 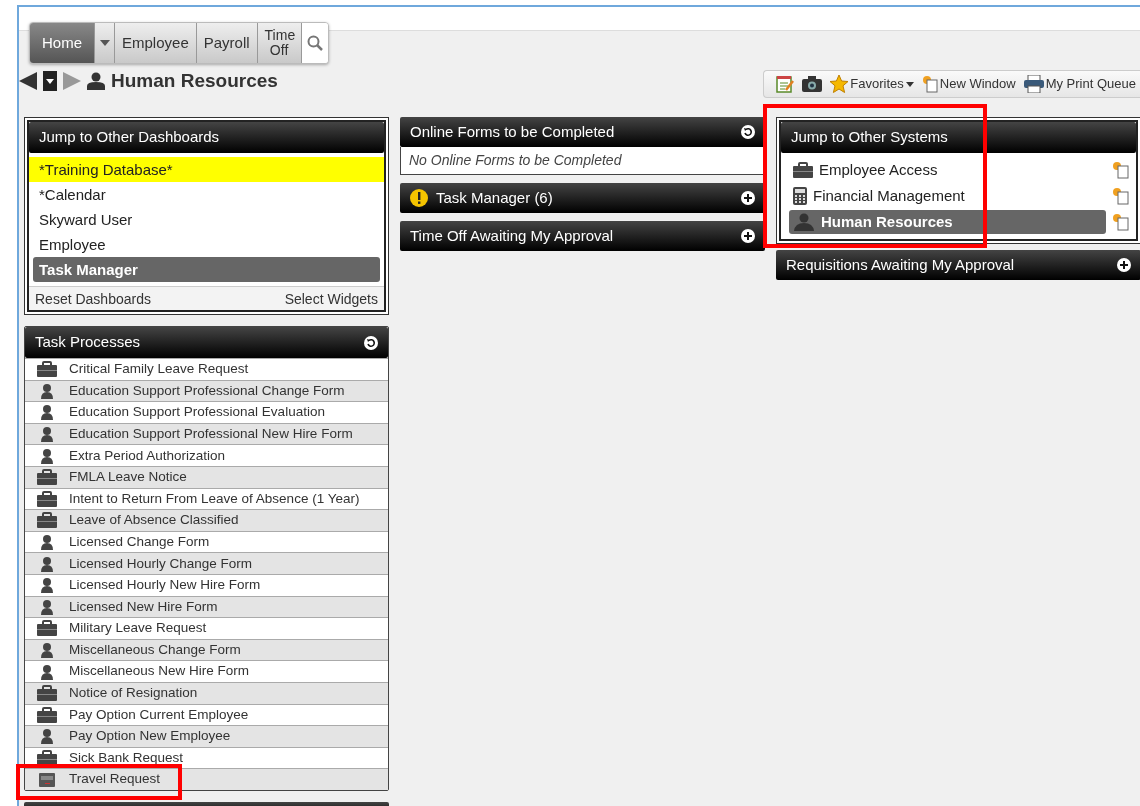 What do you see at coordinates (227, 43) in the screenshot?
I see `nav-tab: Payroll` at bounding box center [227, 43].